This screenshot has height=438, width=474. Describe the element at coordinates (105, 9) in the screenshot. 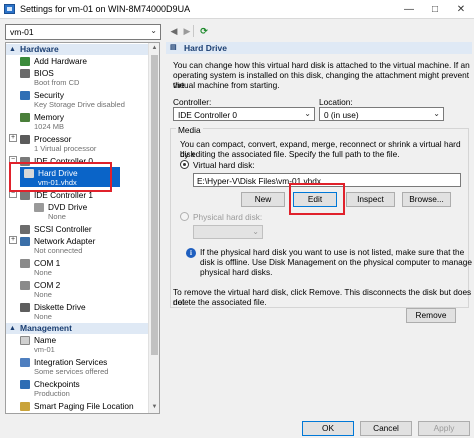

I see `window-title: Settings for vm-01 on WIN-8M74000D9UA` at that location.